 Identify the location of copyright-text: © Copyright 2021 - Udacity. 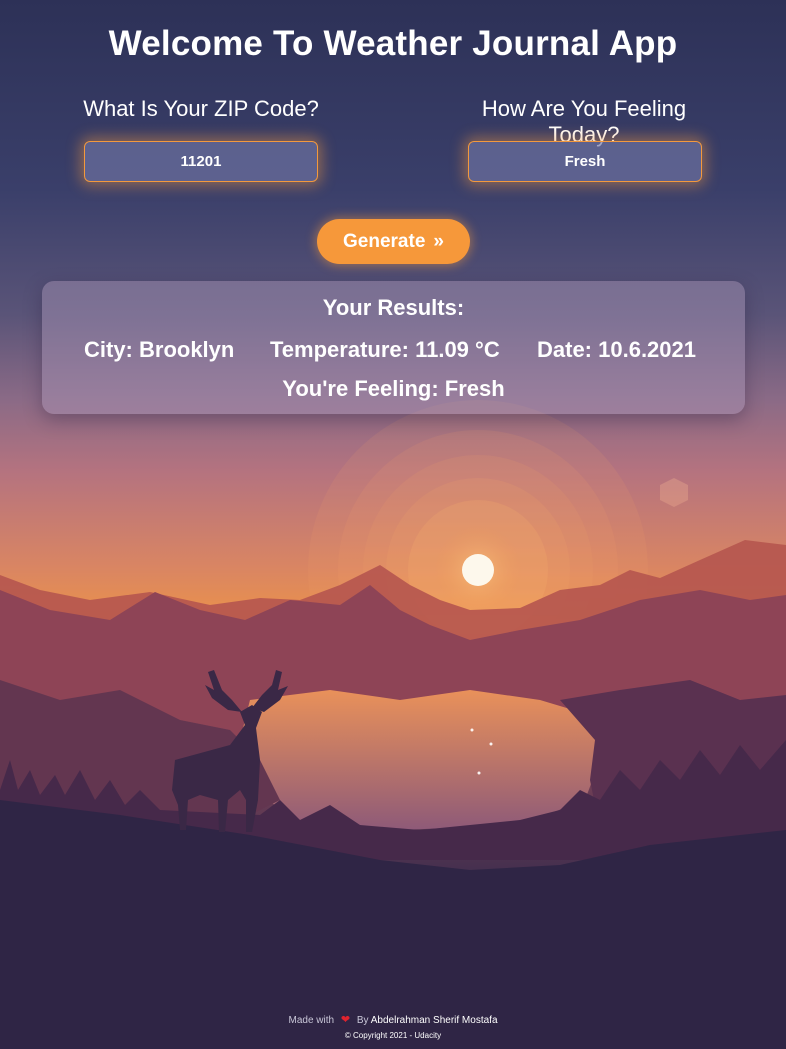
(393, 1035).